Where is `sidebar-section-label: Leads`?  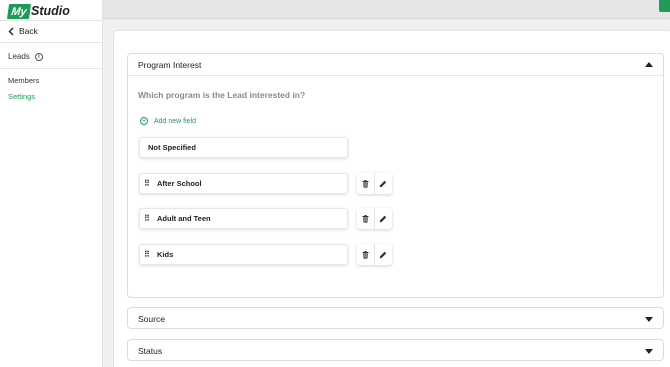
sidebar-section-label: Leads is located at coordinates (19, 56).